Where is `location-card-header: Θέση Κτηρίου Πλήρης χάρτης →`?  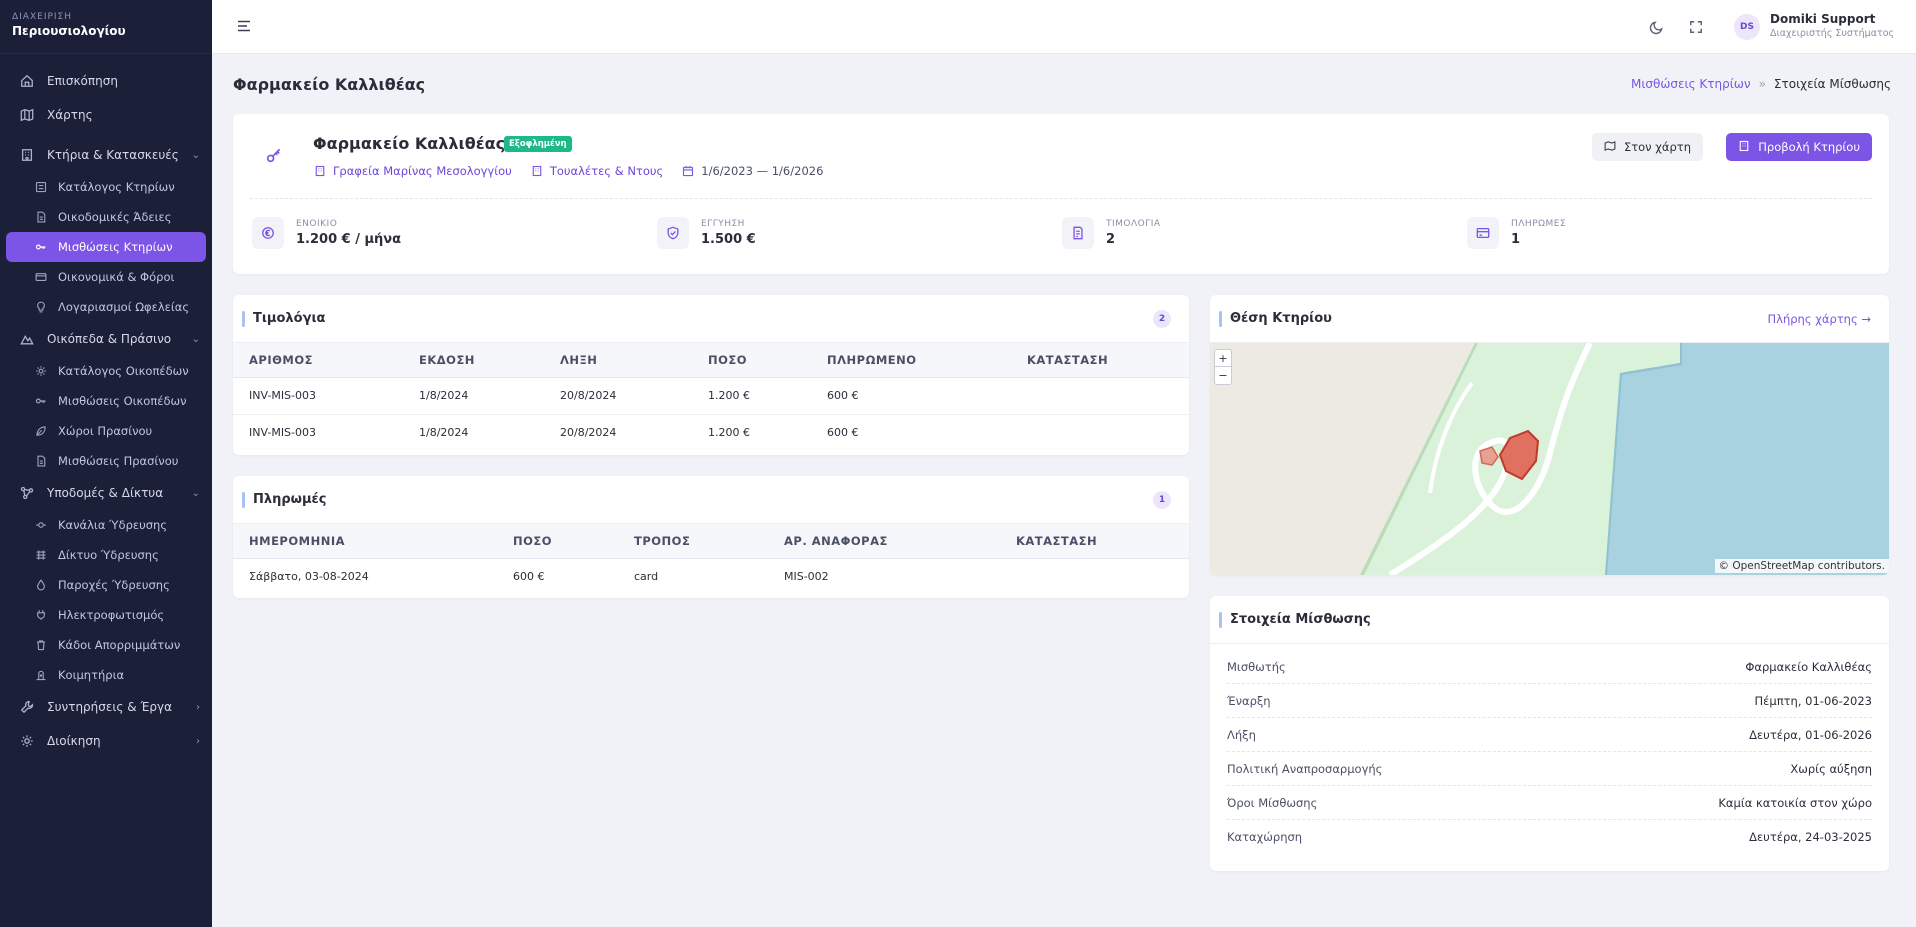
location-card-header: Θέση Κτηρίου Πλήρης χάρτης → is located at coordinates (1549, 319).